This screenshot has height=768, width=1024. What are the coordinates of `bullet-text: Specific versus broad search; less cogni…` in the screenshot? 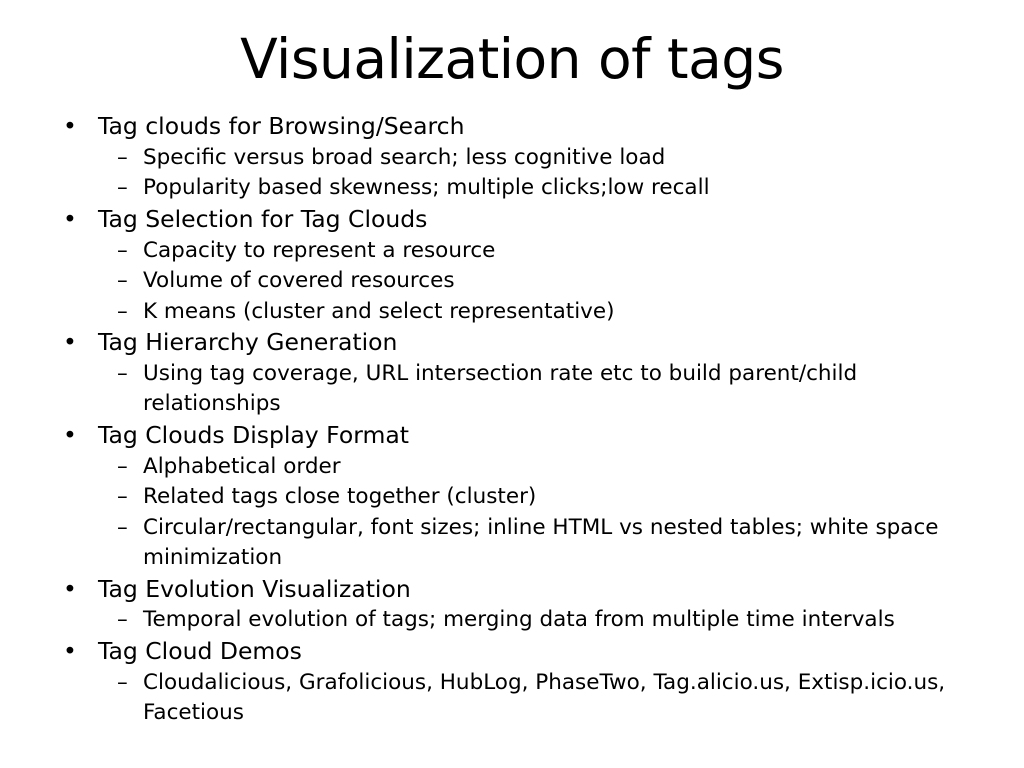 It's located at (404, 157).